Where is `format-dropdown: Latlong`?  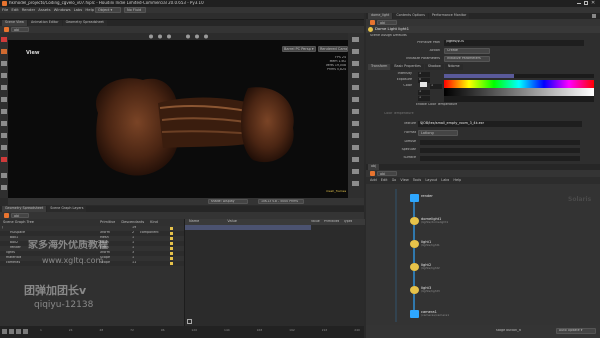
format-dropdown: Latlong is located at coordinates (438, 133).